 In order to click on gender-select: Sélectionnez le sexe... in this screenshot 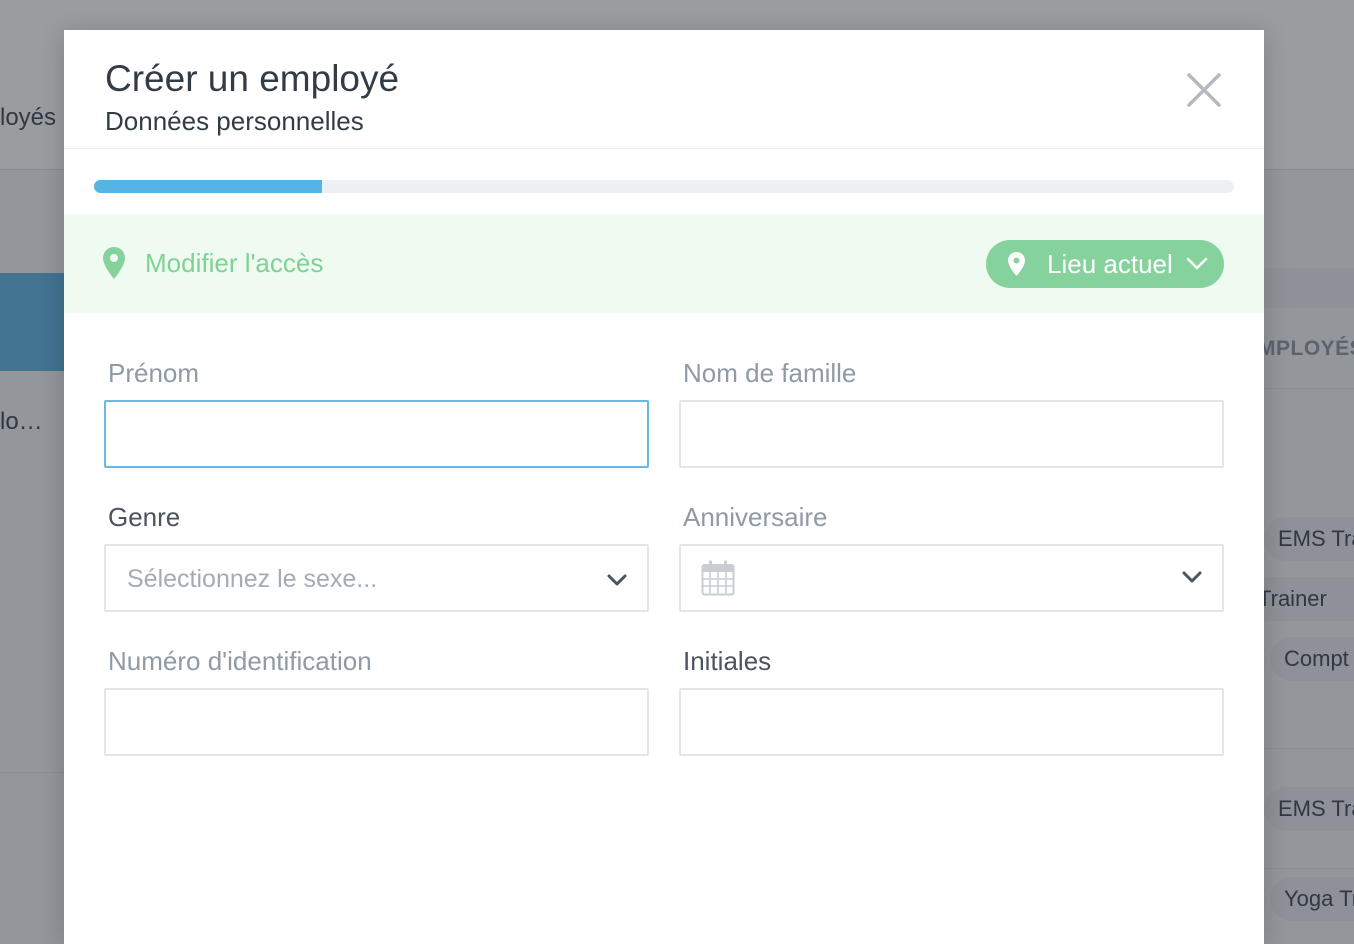, I will do `click(376, 578)`.